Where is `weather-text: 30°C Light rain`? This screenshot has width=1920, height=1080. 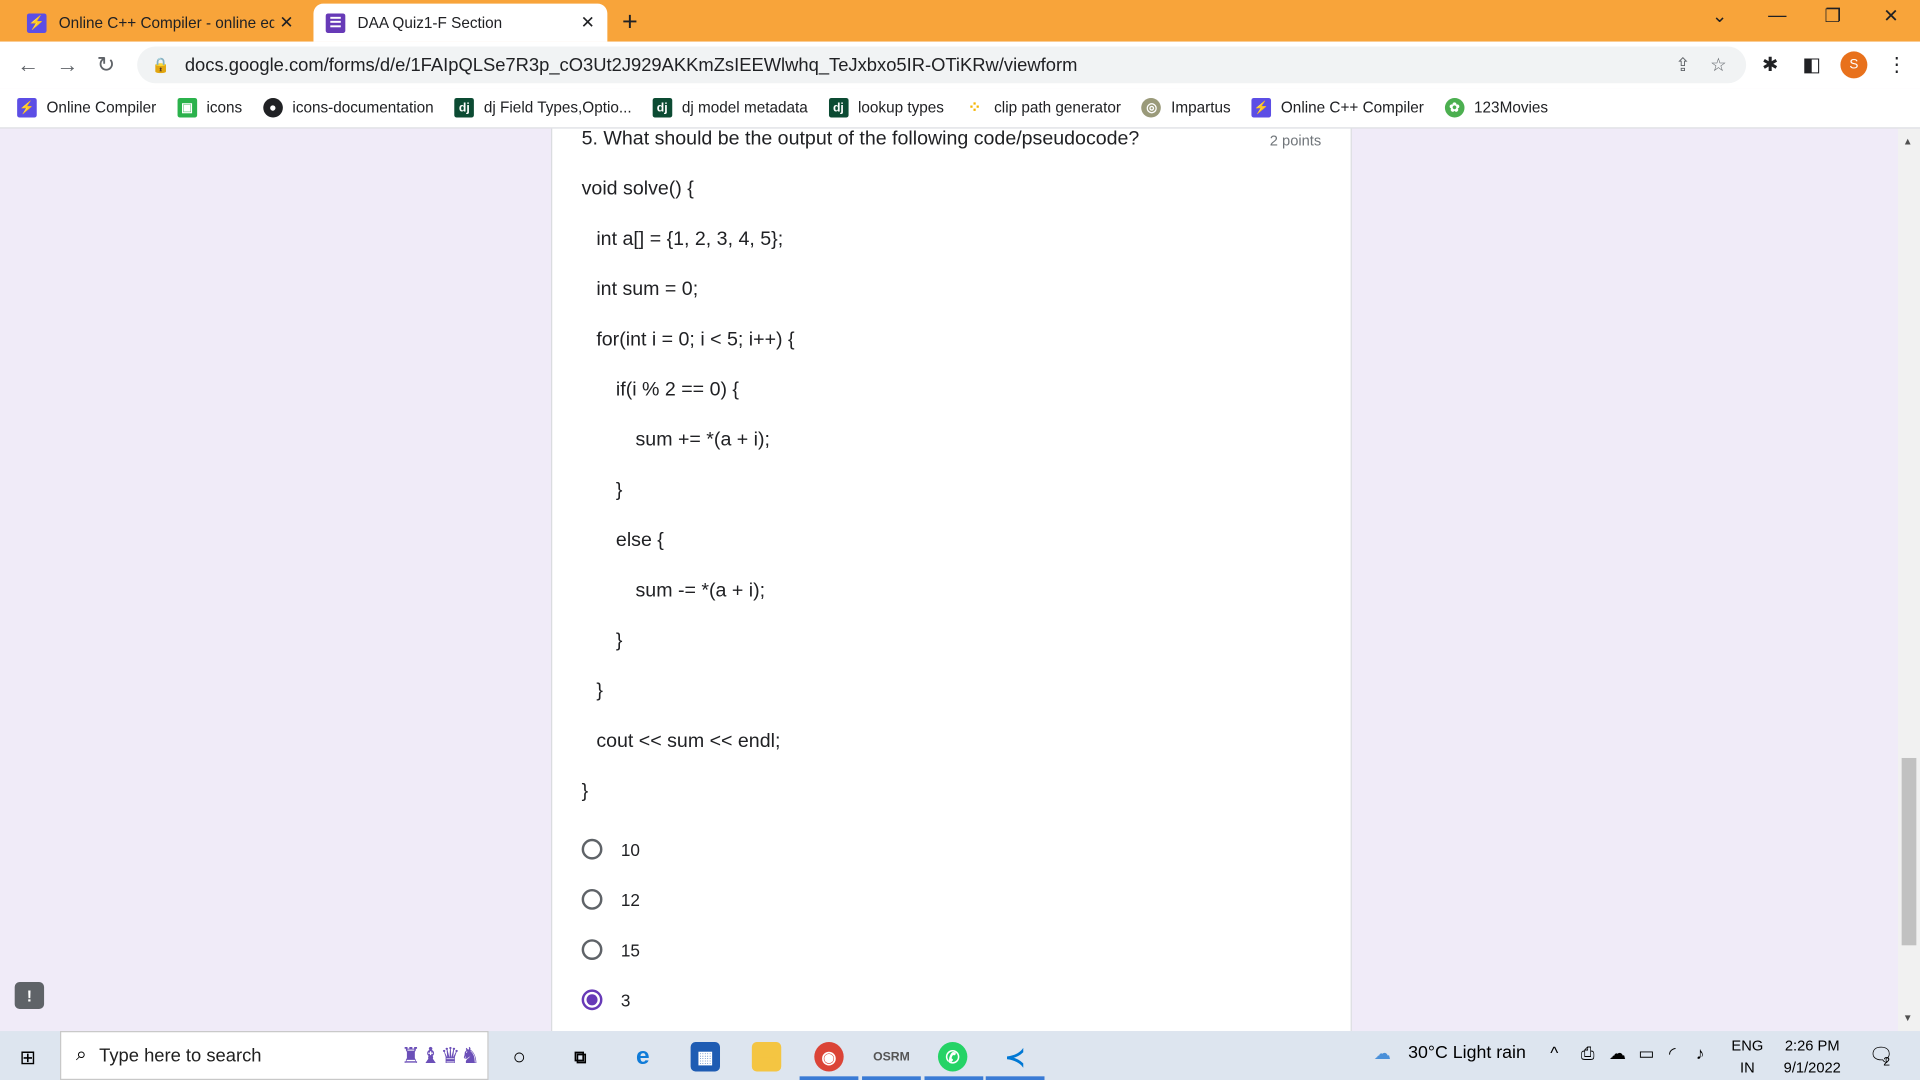
weather-text: 30°C Light rain is located at coordinates (1467, 1053).